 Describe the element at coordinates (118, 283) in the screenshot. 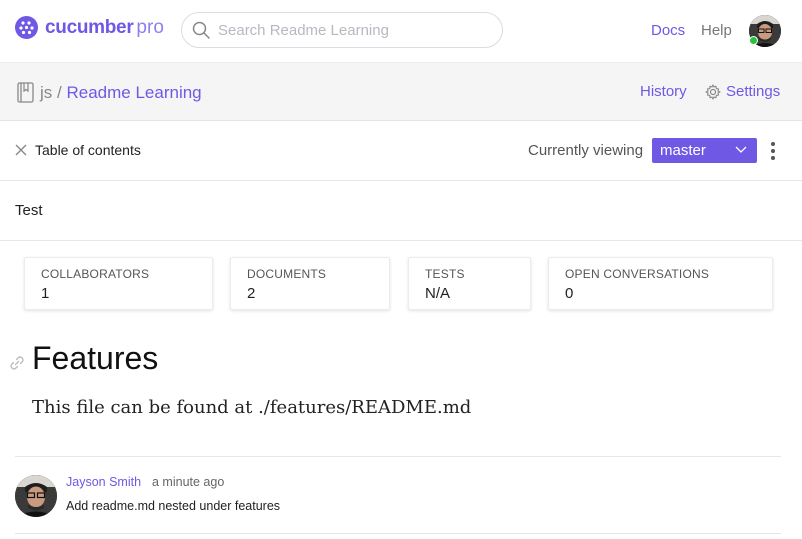

I see `stat-card-collaborators: COLLABORATORS 1` at that location.